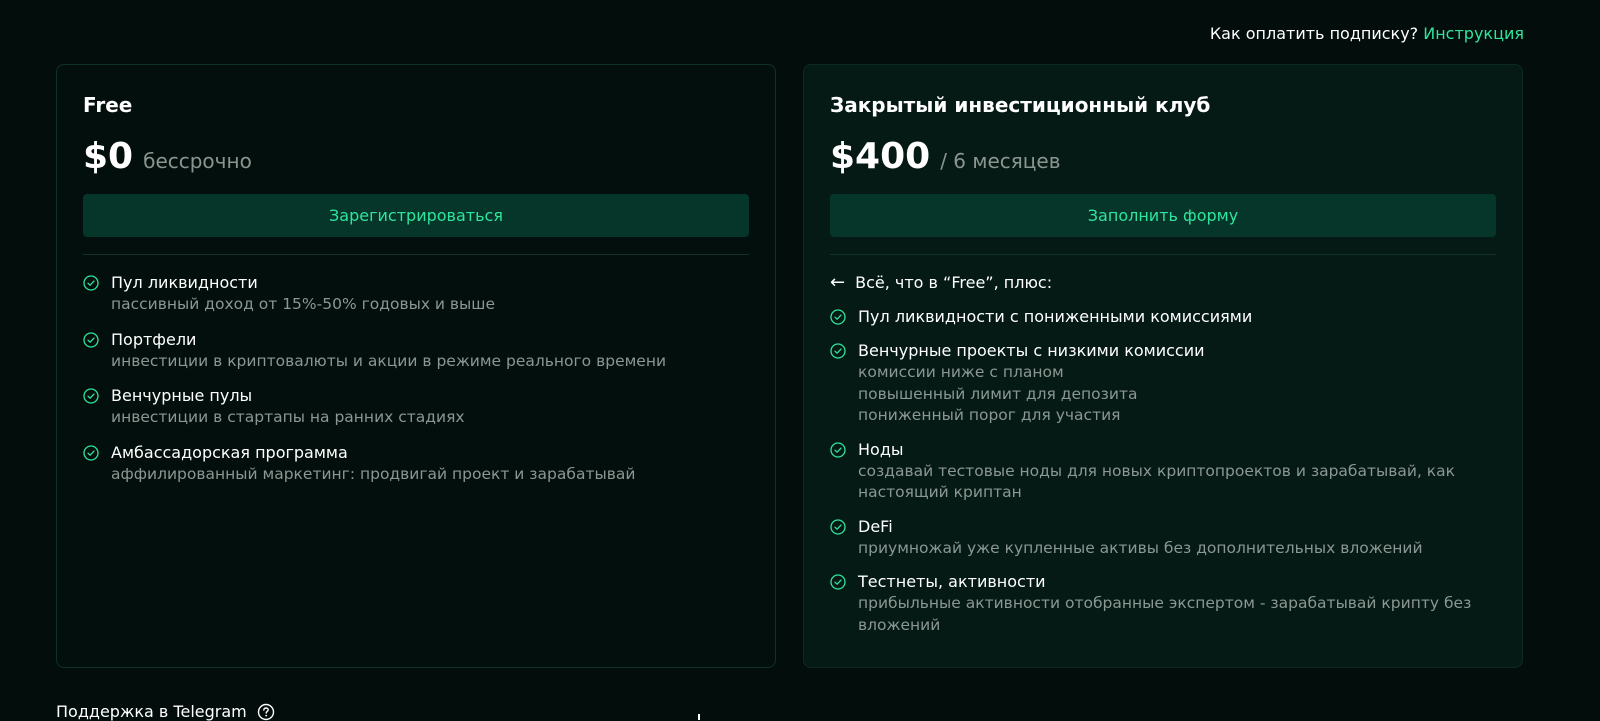  What do you see at coordinates (154, 339) in the screenshot?
I see `feature-title: Портфели` at bounding box center [154, 339].